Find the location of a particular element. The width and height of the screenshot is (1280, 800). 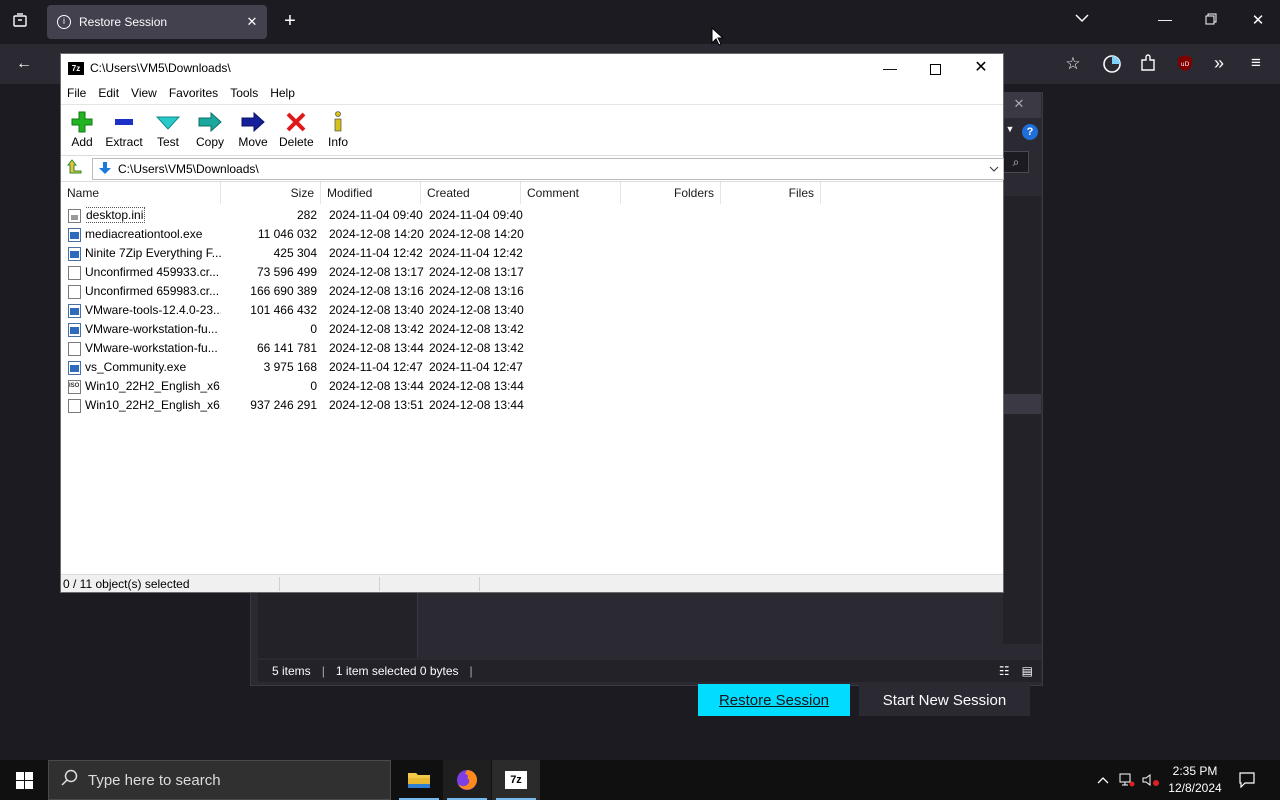

panel-selected-row is located at coordinates (1022, 404).